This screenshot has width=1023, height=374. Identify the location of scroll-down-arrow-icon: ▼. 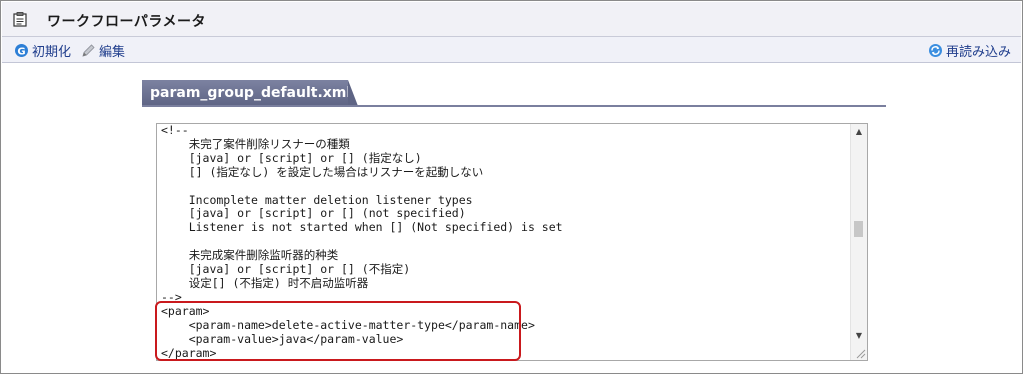
(859, 336).